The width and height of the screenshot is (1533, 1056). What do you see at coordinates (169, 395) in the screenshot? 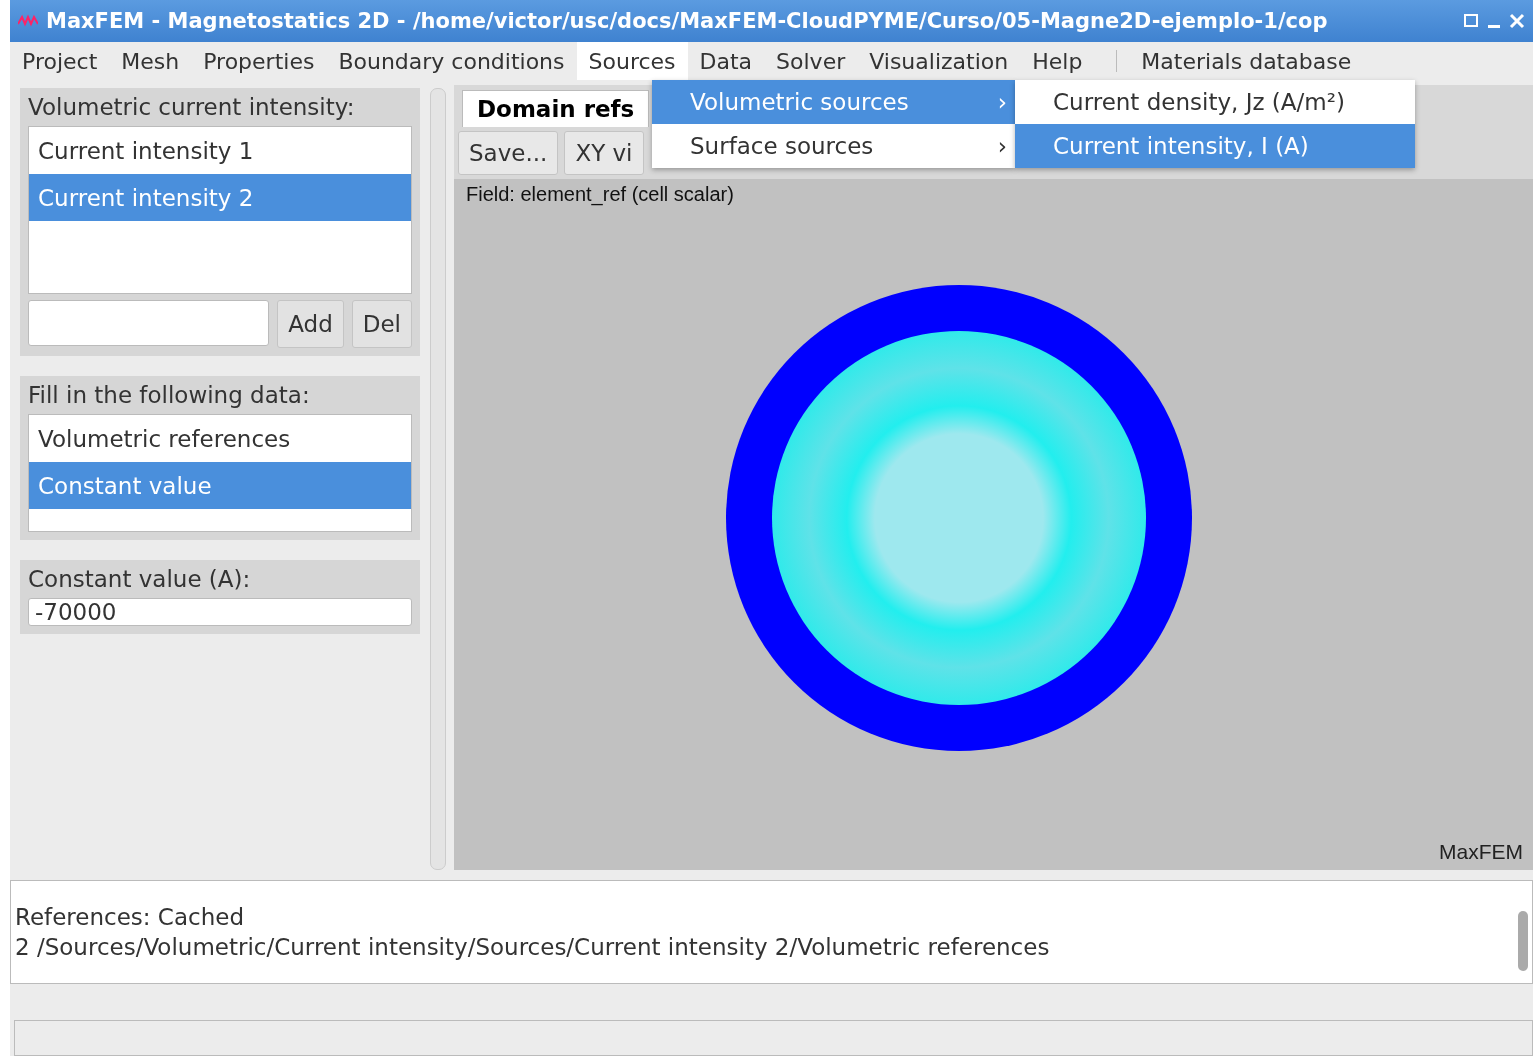
I see `panel-title: Fill in the following data:` at bounding box center [169, 395].